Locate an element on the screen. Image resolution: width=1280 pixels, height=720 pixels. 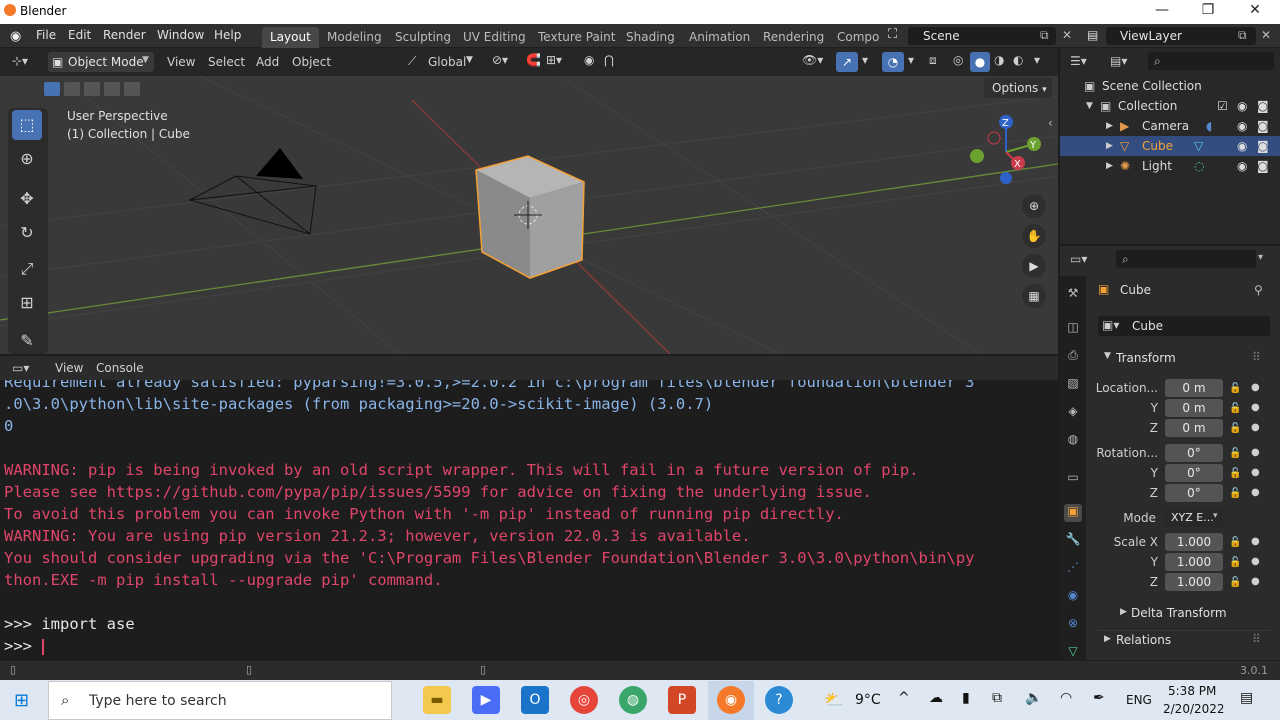
orientation-icon: ⟋ is located at coordinates (412, 61).